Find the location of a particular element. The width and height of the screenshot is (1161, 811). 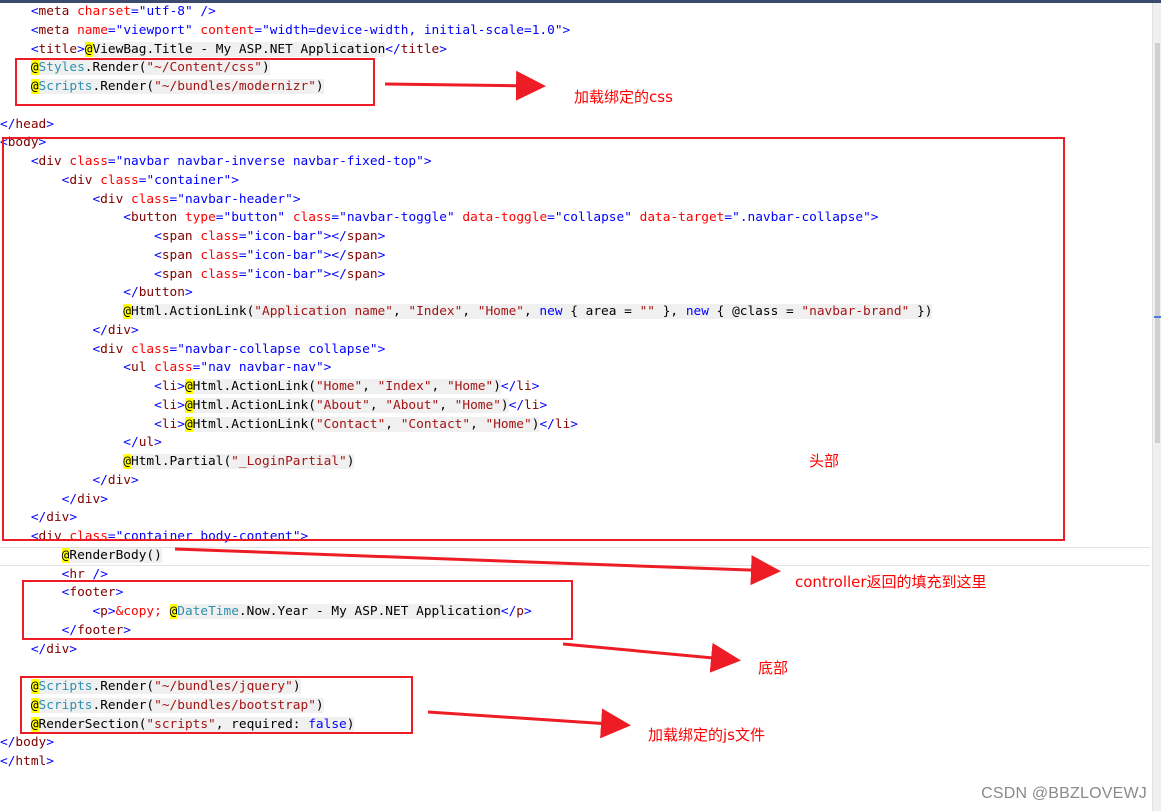

csdn-watermark: CSDN @BBZLOVEWJ is located at coordinates (1064, 793).